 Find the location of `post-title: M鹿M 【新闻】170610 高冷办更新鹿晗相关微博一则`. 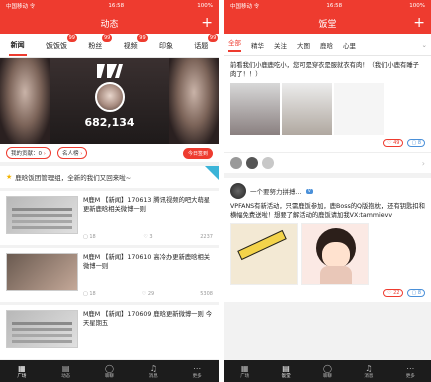

post-title: M鹿M 【新闻】170610 高冷办更新鹿晗相关微博一则 is located at coordinates (147, 262).